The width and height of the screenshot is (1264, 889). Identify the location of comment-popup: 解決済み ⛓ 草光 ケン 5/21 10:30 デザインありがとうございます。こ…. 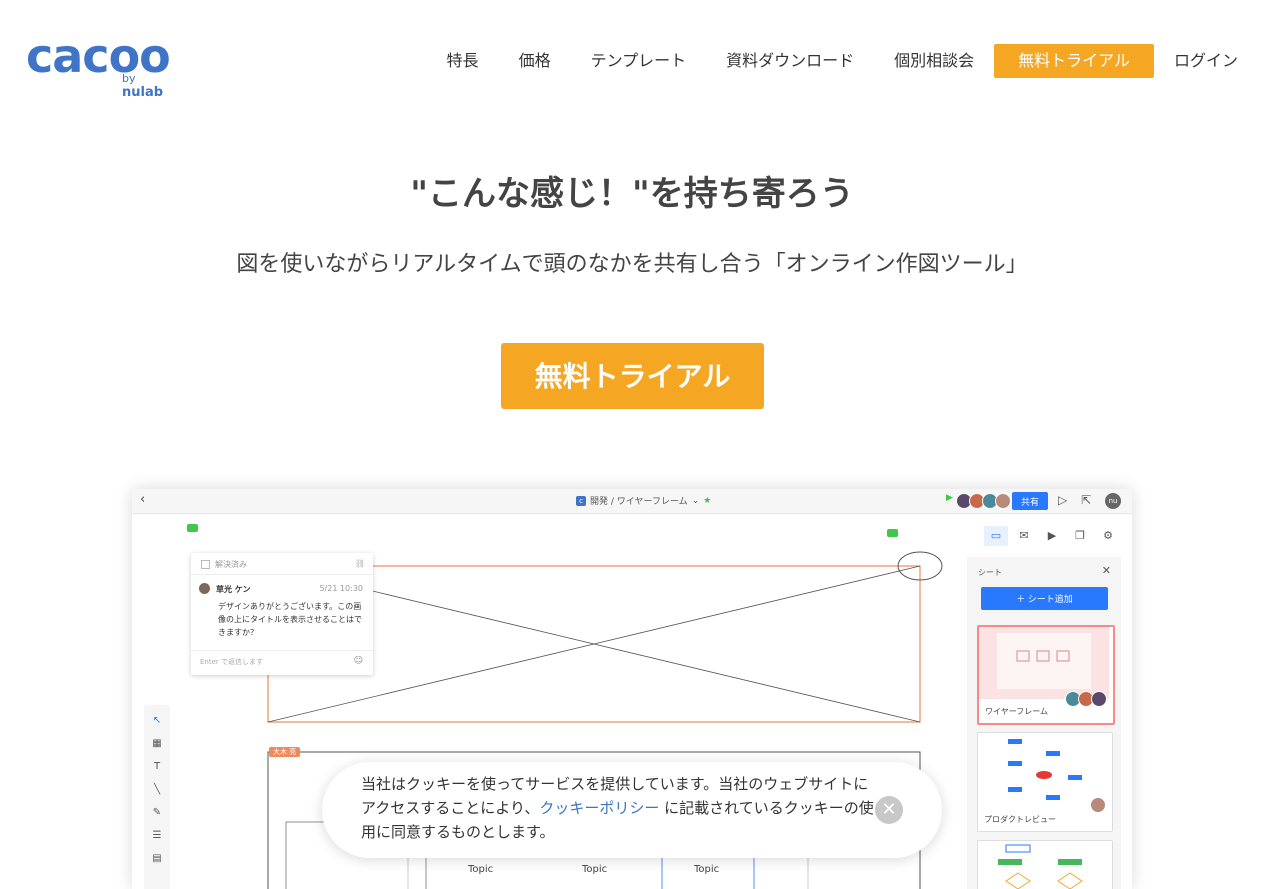
(282, 614).